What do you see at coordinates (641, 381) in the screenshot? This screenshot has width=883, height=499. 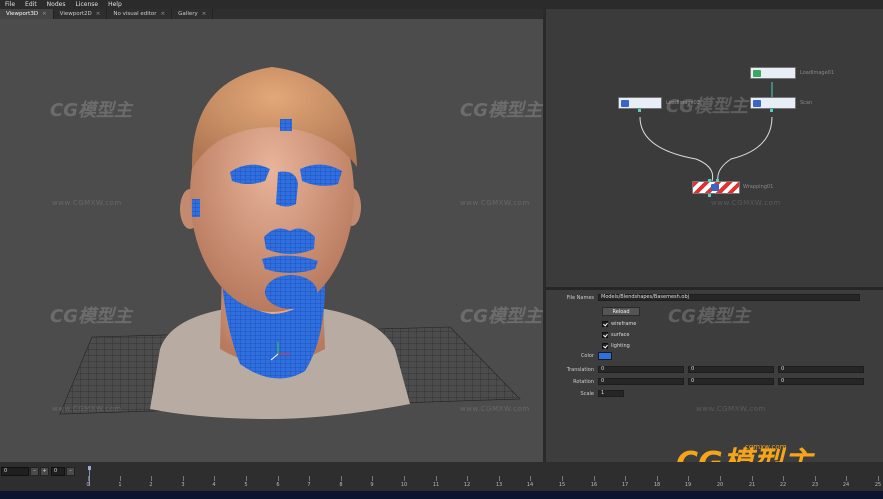 I see `rotation-x-field: 0` at bounding box center [641, 381].